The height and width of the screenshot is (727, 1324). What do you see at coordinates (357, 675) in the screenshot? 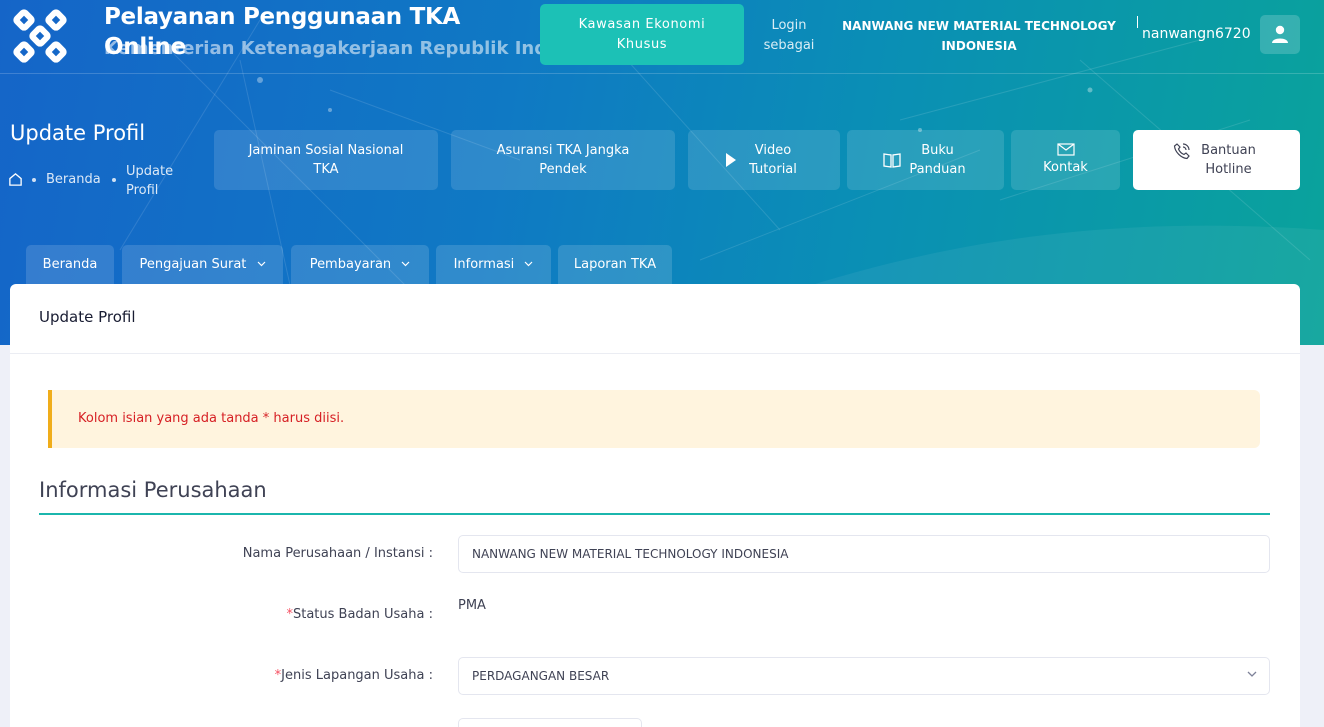
I see `business-field-label-text: Jenis Lapangan Usaha :` at bounding box center [357, 675].